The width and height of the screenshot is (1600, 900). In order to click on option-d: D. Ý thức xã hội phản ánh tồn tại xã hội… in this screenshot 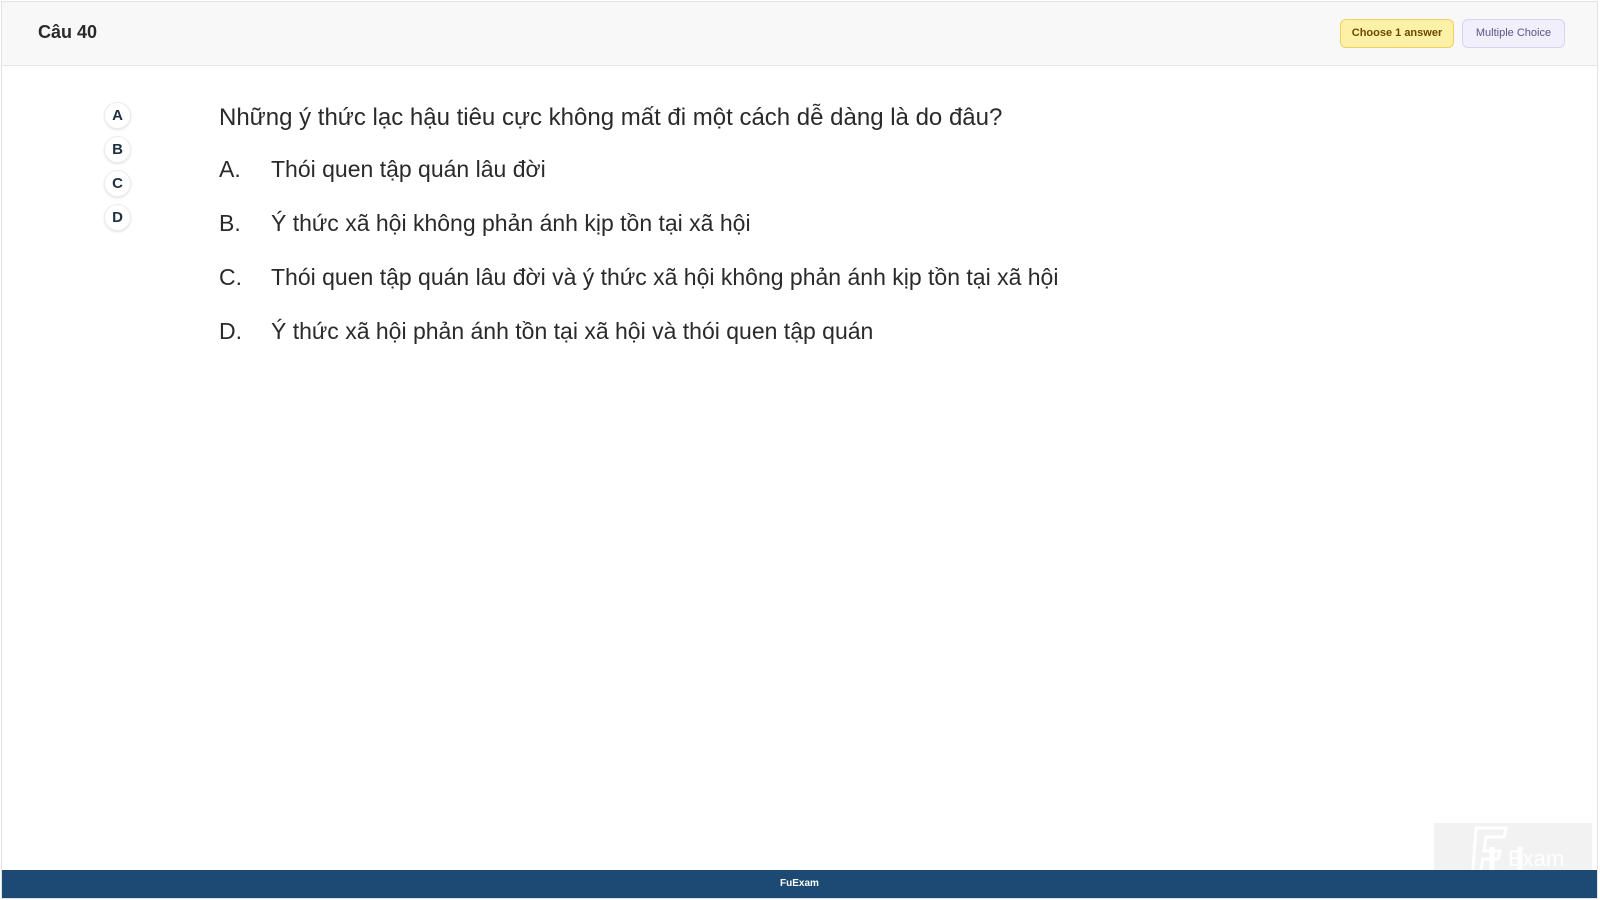, I will do `click(819, 345)`.